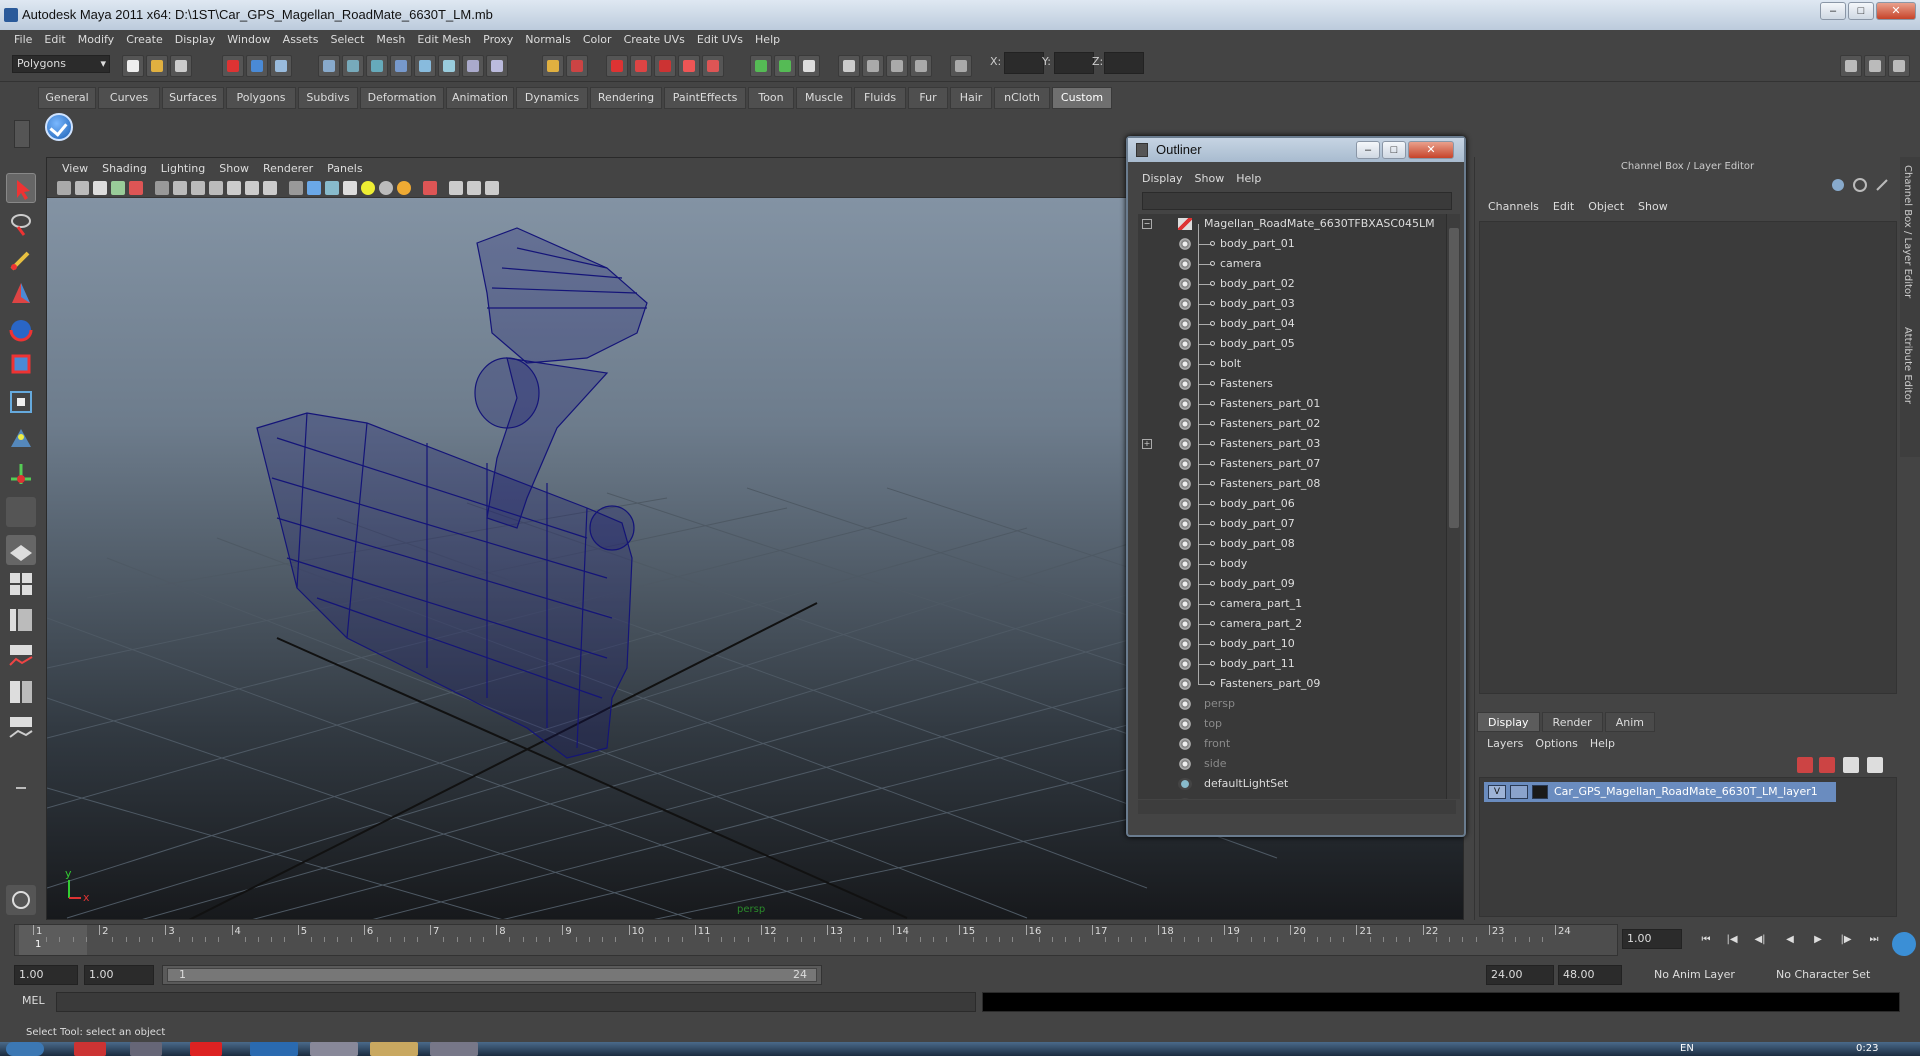 The image size is (1920, 1056). Describe the element at coordinates (720, 40) in the screenshot. I see `menu-edit-uvs: Edit UVs` at that location.